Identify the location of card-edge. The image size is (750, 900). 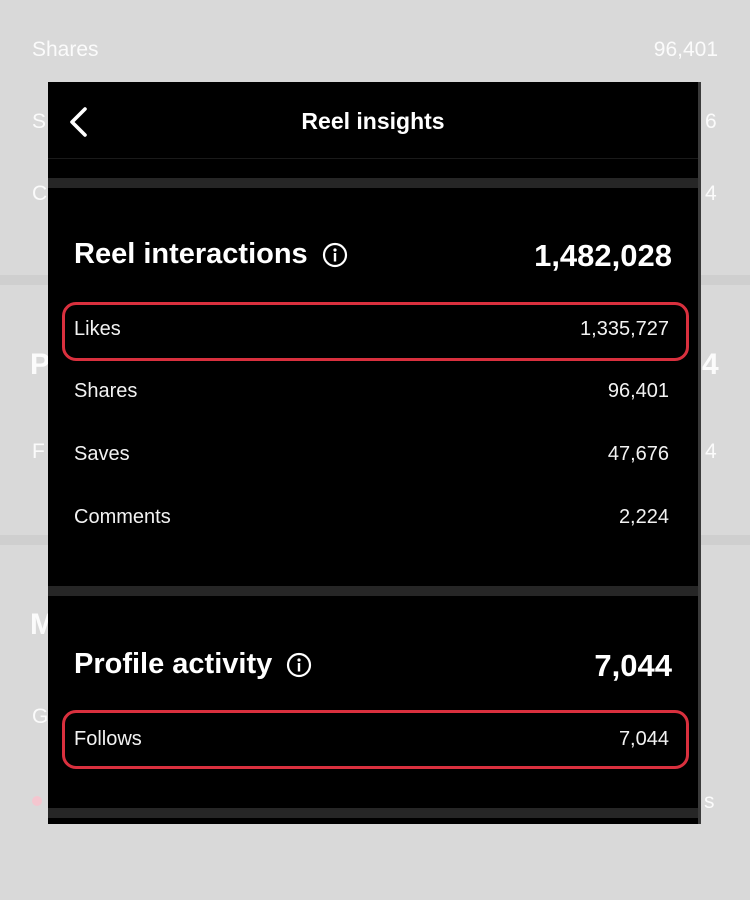
(699, 453).